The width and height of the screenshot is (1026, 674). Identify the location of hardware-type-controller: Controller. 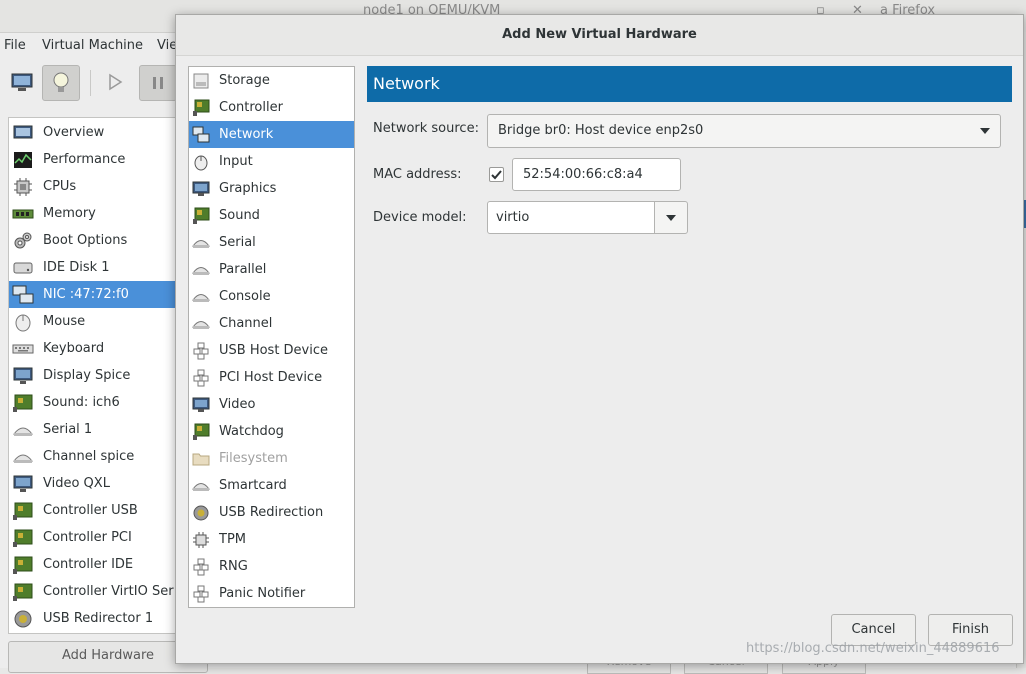
(271, 107).